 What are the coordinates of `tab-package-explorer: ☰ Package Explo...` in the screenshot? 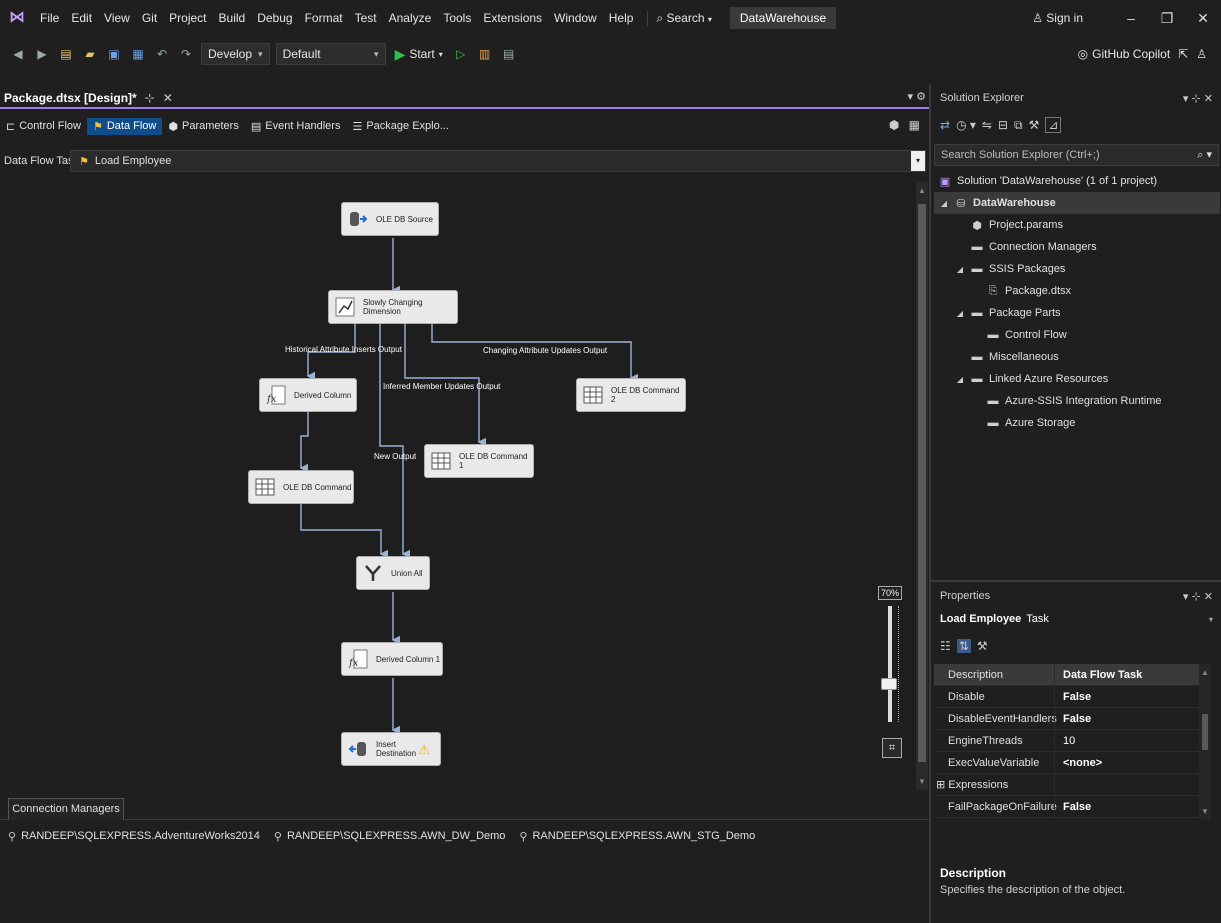 It's located at (400, 126).